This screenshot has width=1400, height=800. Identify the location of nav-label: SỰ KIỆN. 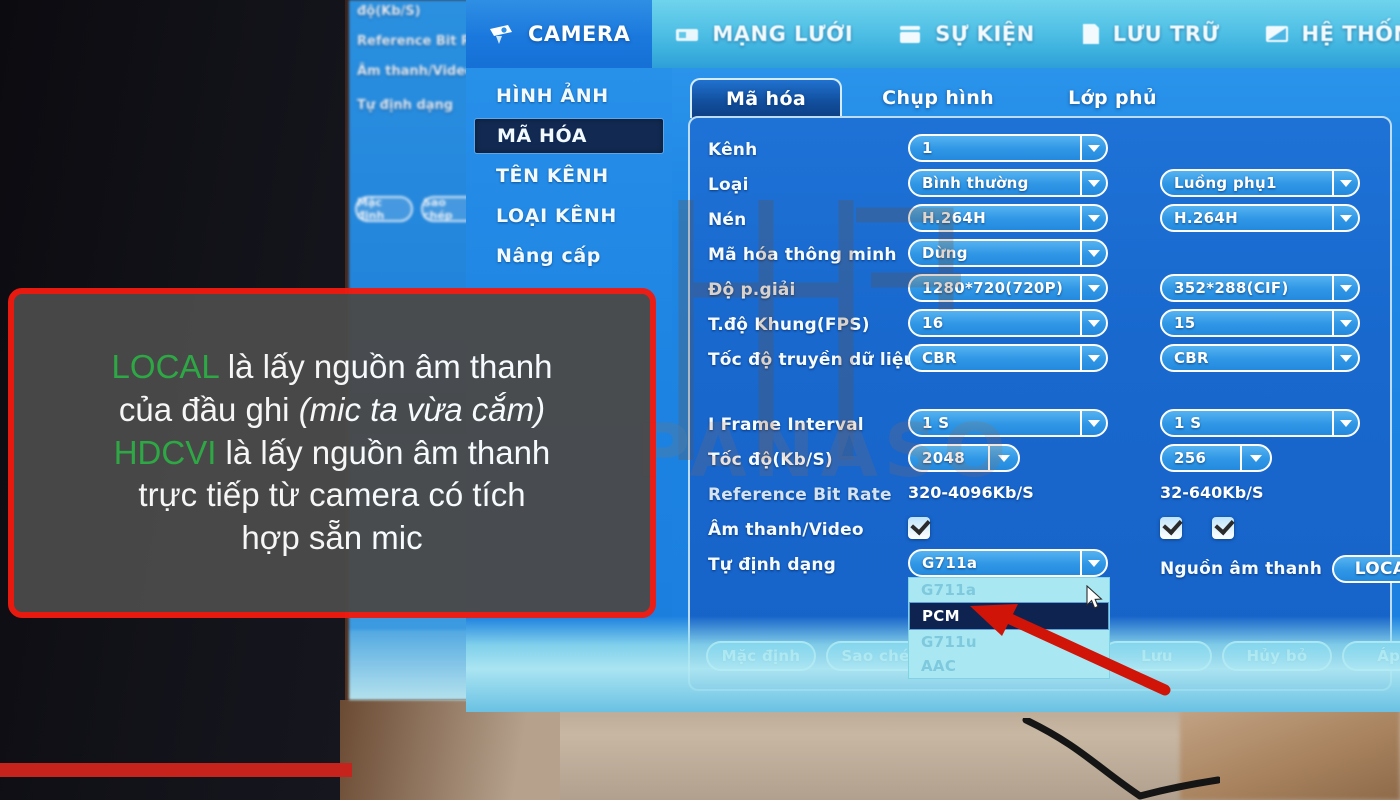
(985, 34).